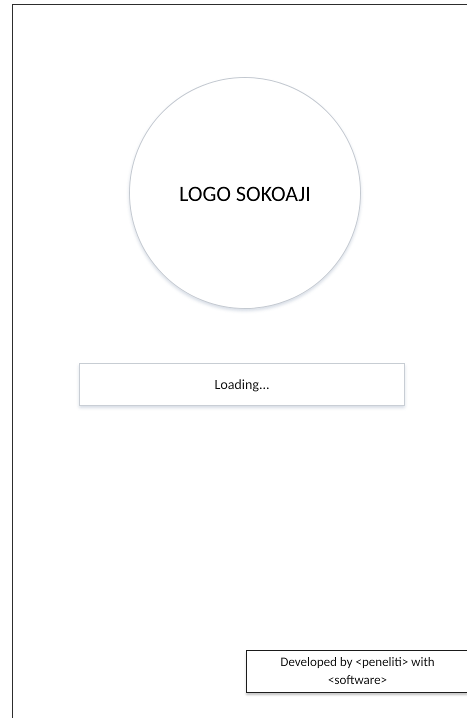 The height and width of the screenshot is (718, 467). Describe the element at coordinates (245, 193) in the screenshot. I see `logo-text: LOGO SOKOAJI` at that location.